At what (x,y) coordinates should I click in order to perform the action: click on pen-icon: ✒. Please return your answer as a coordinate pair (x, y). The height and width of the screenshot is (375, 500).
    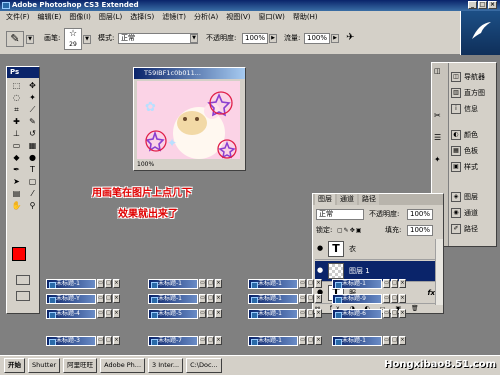
    Looking at the image, I should click on (16, 169).